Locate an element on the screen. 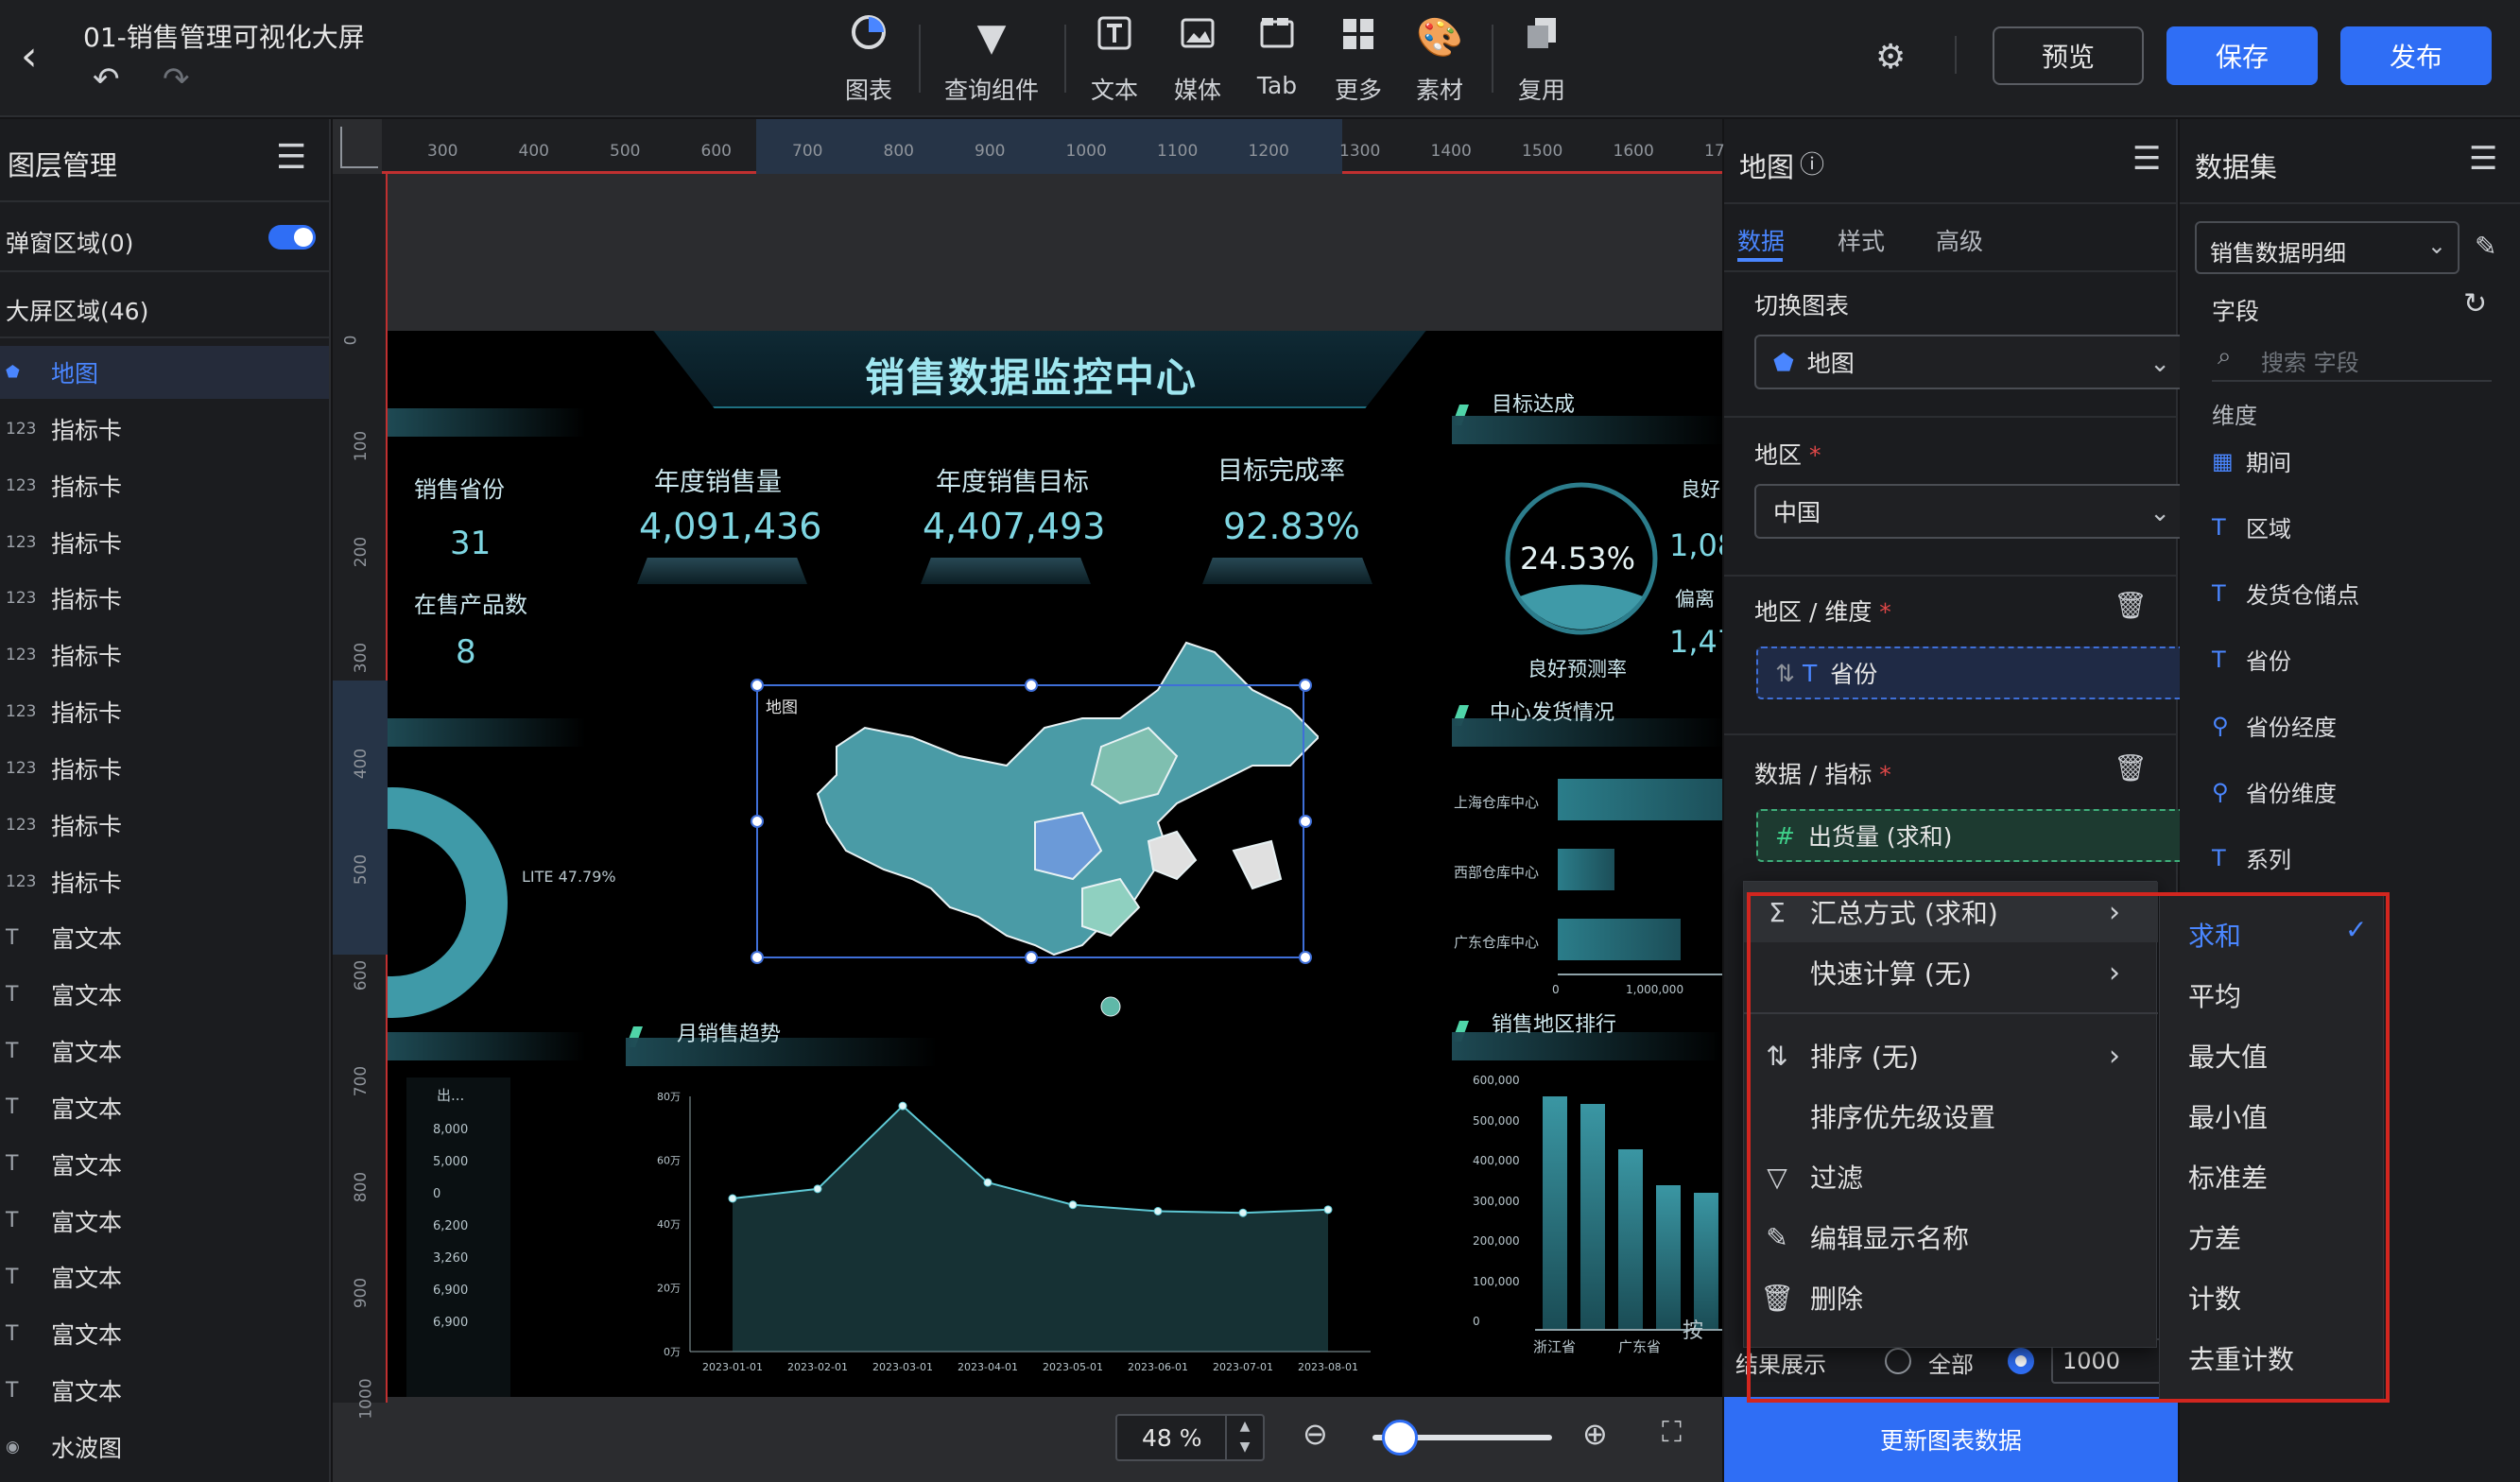 The image size is (2520, 1482). tab-style: 样式 is located at coordinates (1861, 240).